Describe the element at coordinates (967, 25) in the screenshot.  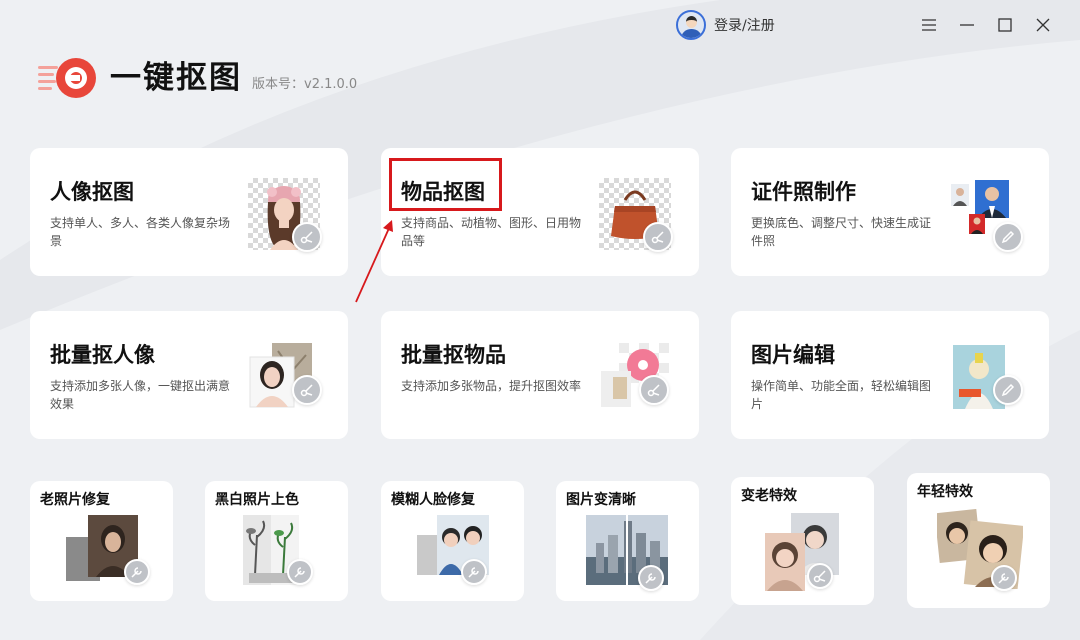
I see `minimize-icon` at that location.